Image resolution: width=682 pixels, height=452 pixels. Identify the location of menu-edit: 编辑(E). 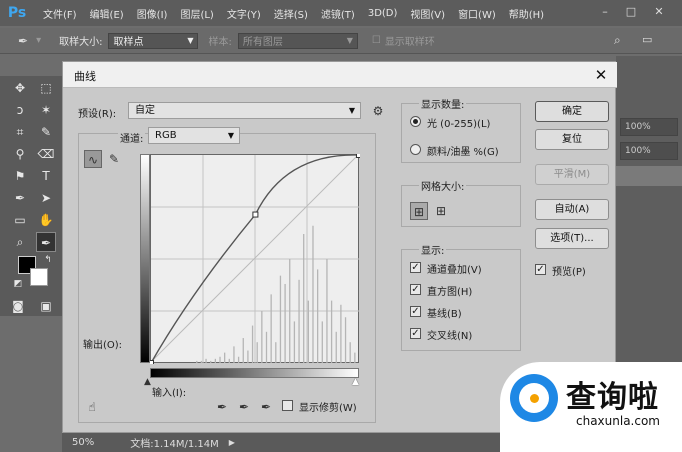
(107, 13).